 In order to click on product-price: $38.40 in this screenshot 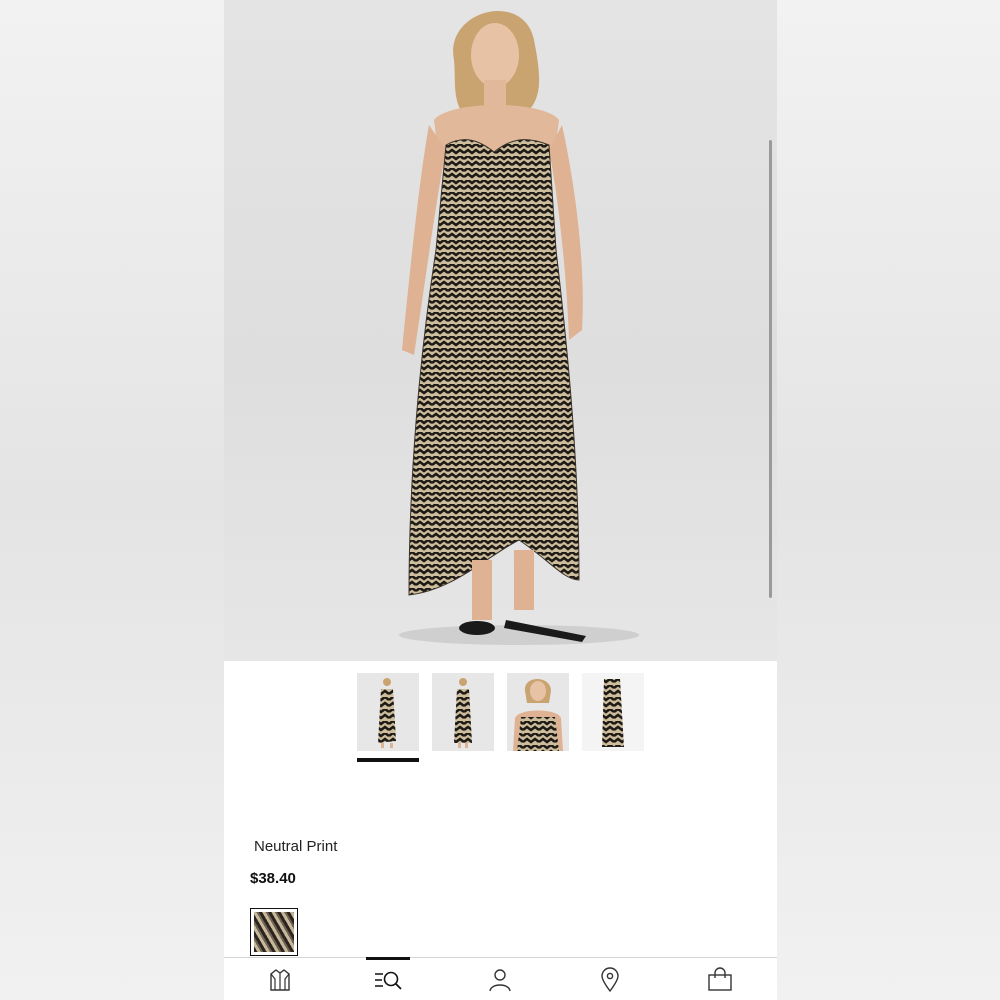, I will do `click(273, 878)`.